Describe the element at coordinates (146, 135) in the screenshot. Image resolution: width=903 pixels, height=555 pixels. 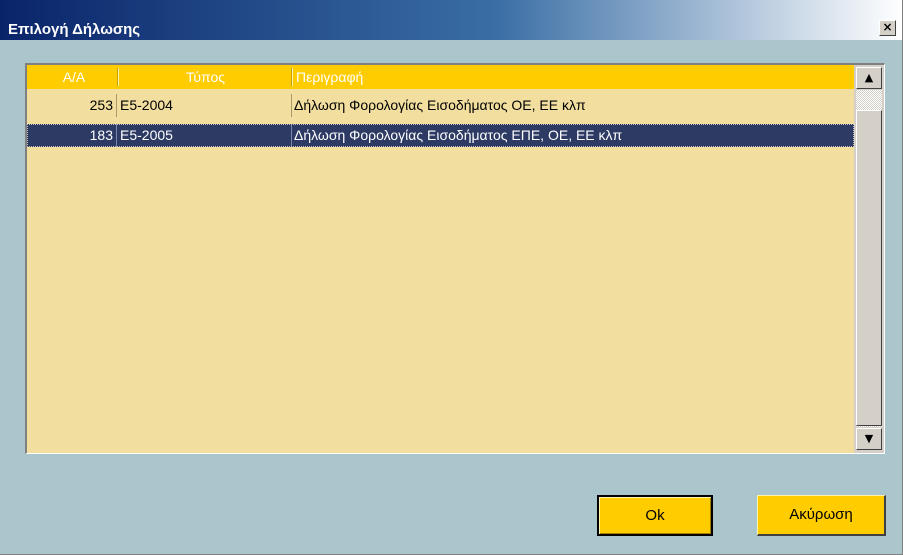
I see `cell-type: E5-2005` at that location.